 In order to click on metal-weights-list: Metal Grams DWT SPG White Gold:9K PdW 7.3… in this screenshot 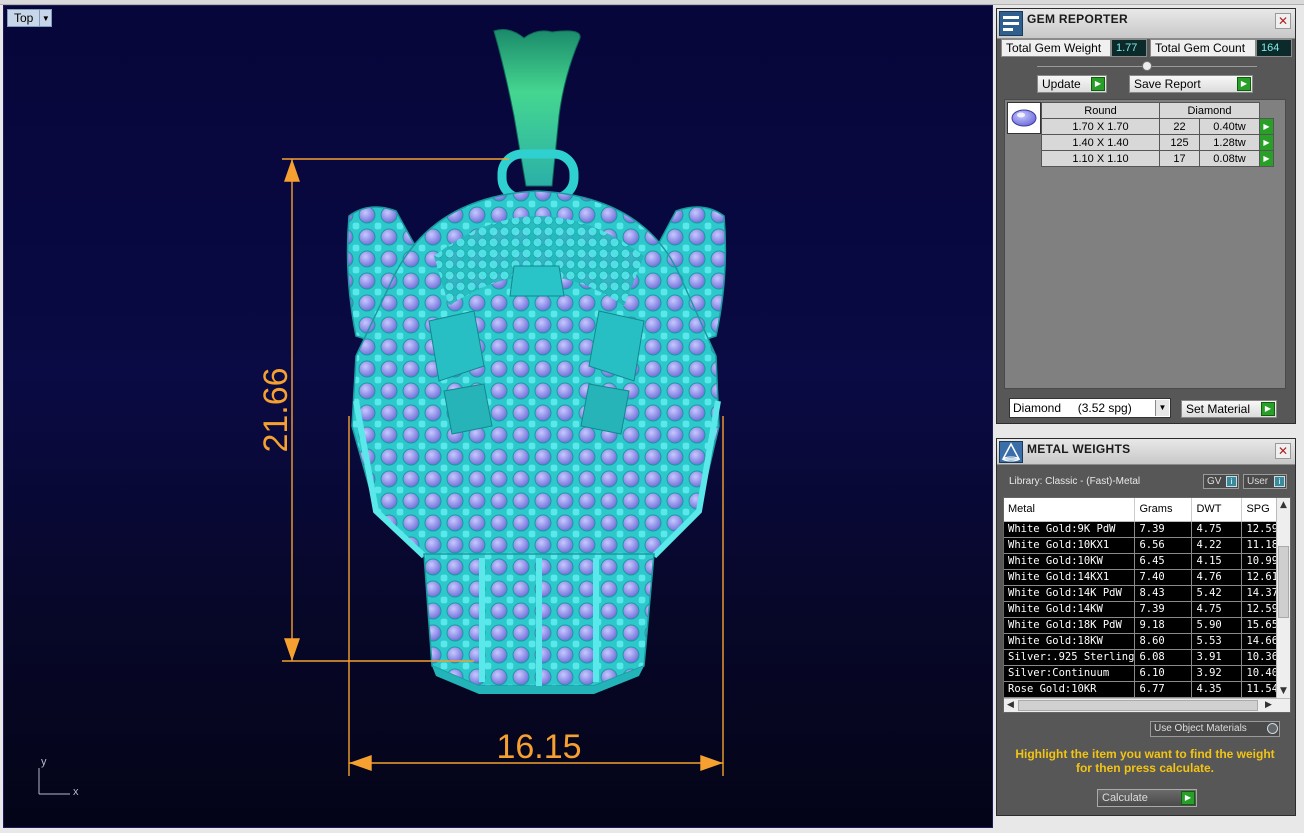, I will do `click(1147, 605)`.